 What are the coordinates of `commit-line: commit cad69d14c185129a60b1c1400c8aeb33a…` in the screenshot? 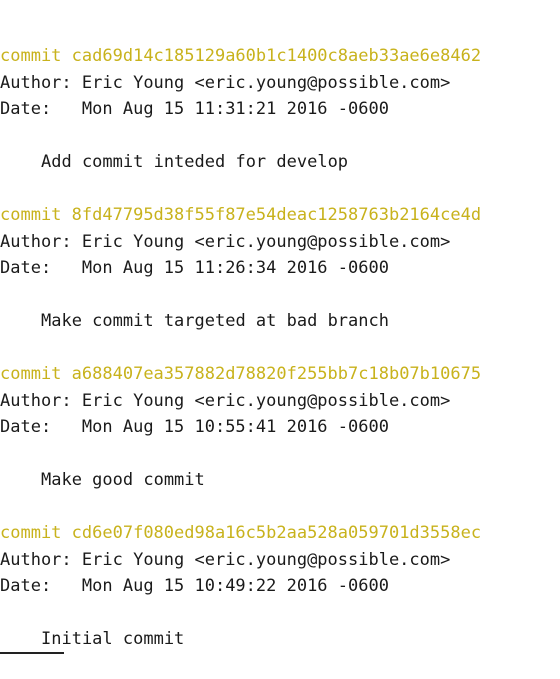 It's located at (280, 56).